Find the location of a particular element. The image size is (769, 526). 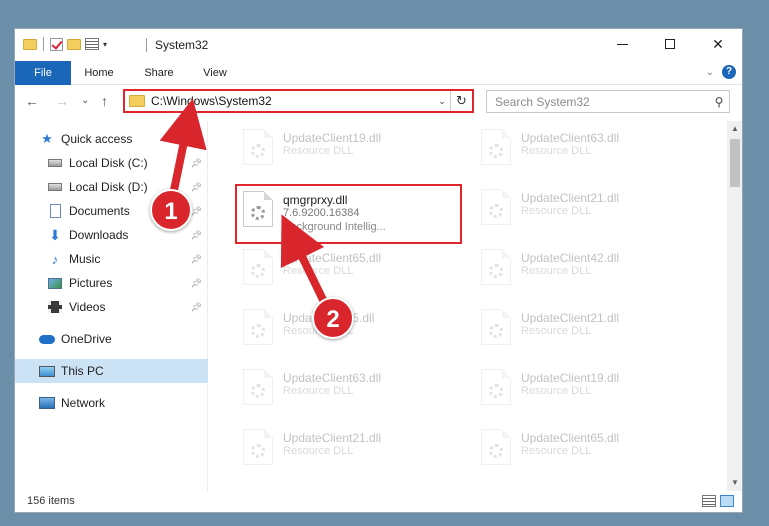

maximize-button is located at coordinates (670, 44).